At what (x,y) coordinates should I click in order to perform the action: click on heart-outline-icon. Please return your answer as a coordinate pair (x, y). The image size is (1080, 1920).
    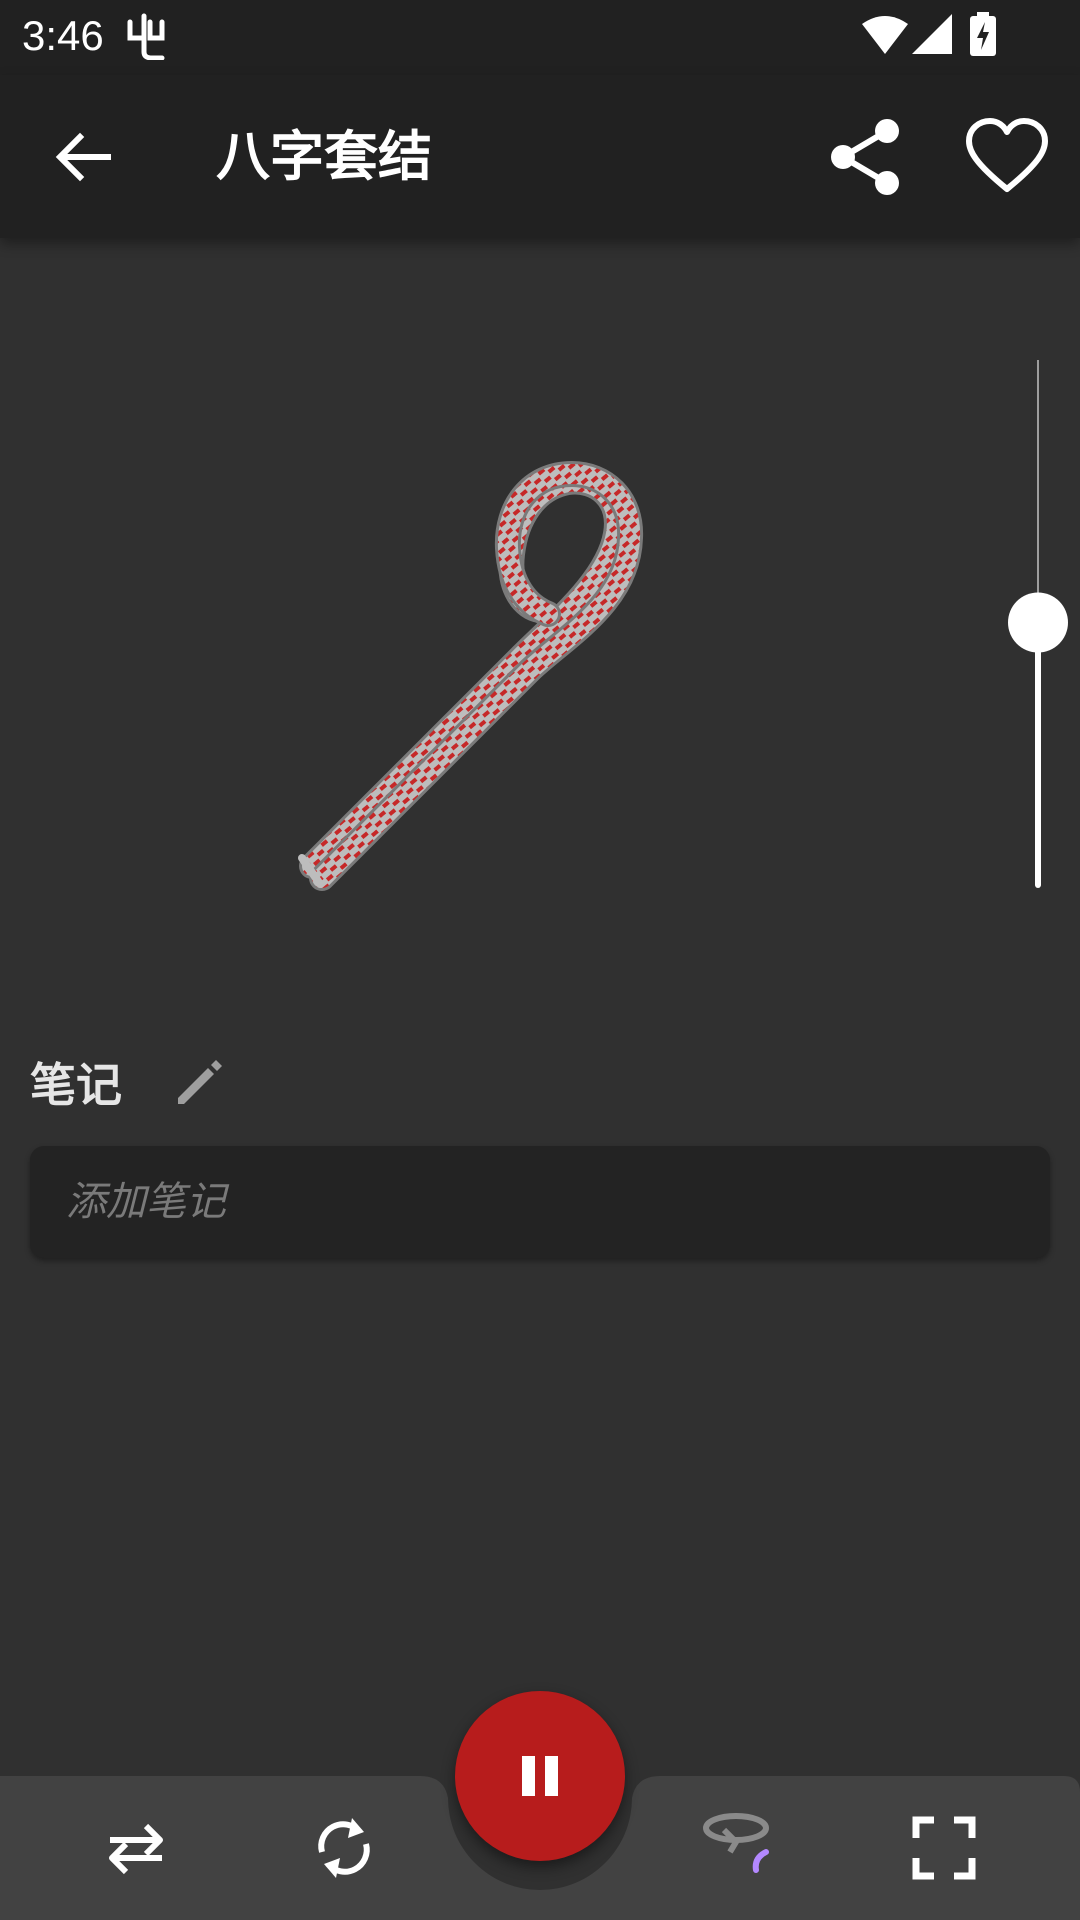
    Looking at the image, I should click on (1007, 157).